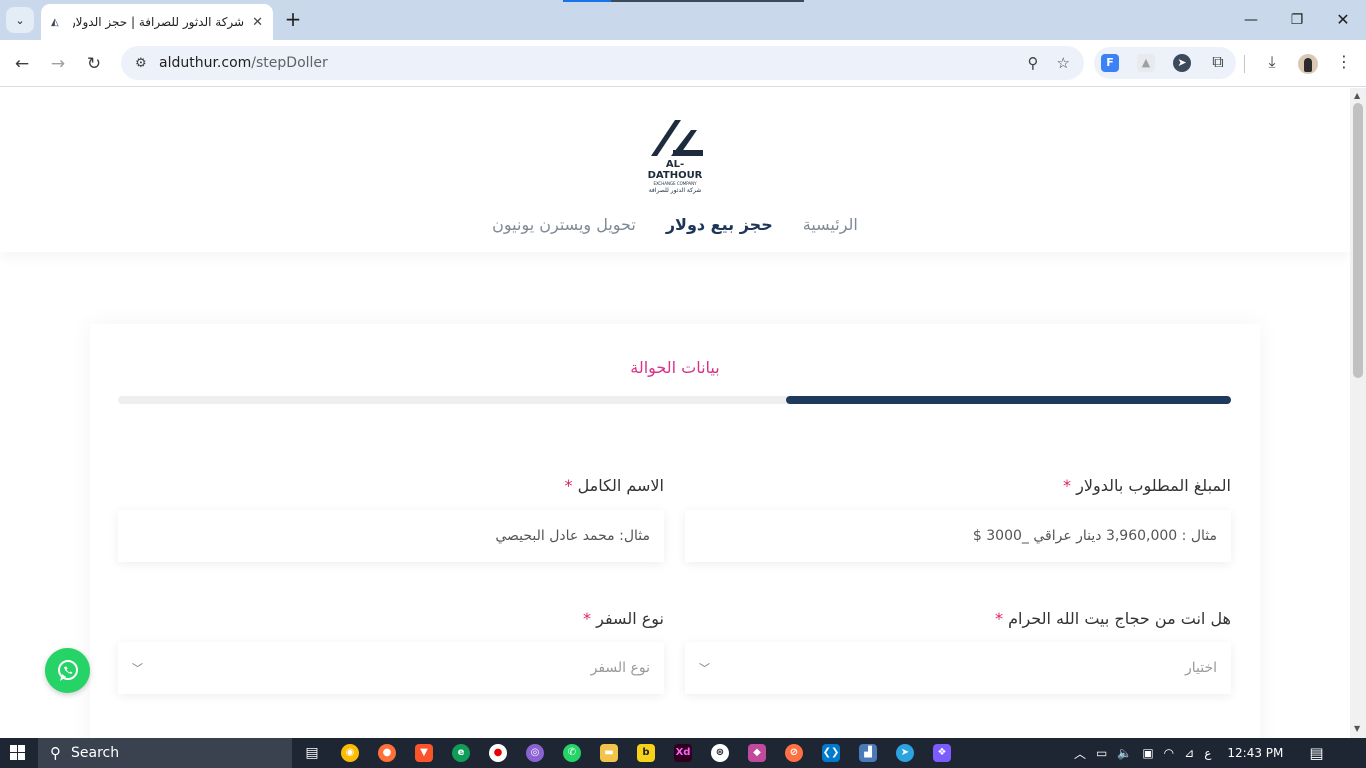 This screenshot has height=768, width=1366. I want to click on network-icon: ⊿, so click(1189, 753).